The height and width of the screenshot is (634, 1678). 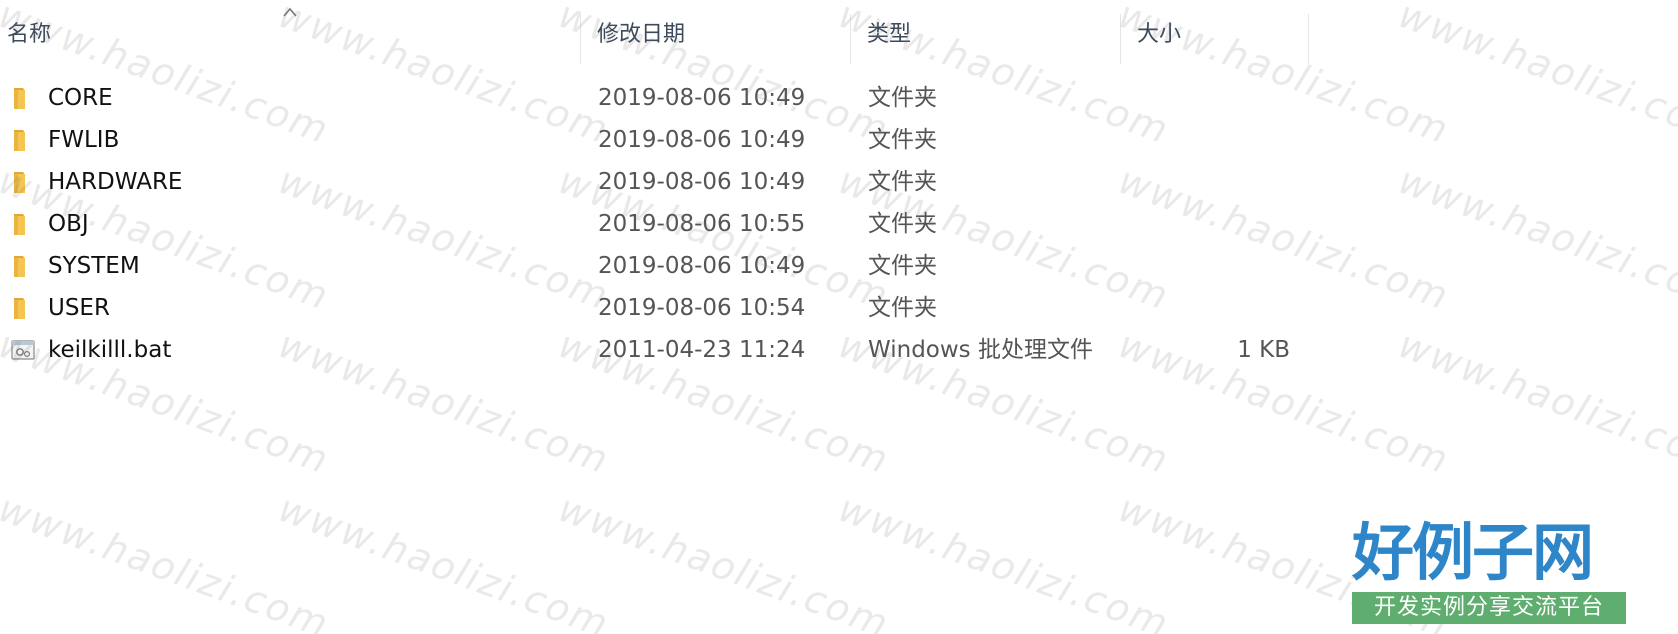 What do you see at coordinates (702, 350) in the screenshot?
I see `file-date: 2011-04-23 11:24` at bounding box center [702, 350].